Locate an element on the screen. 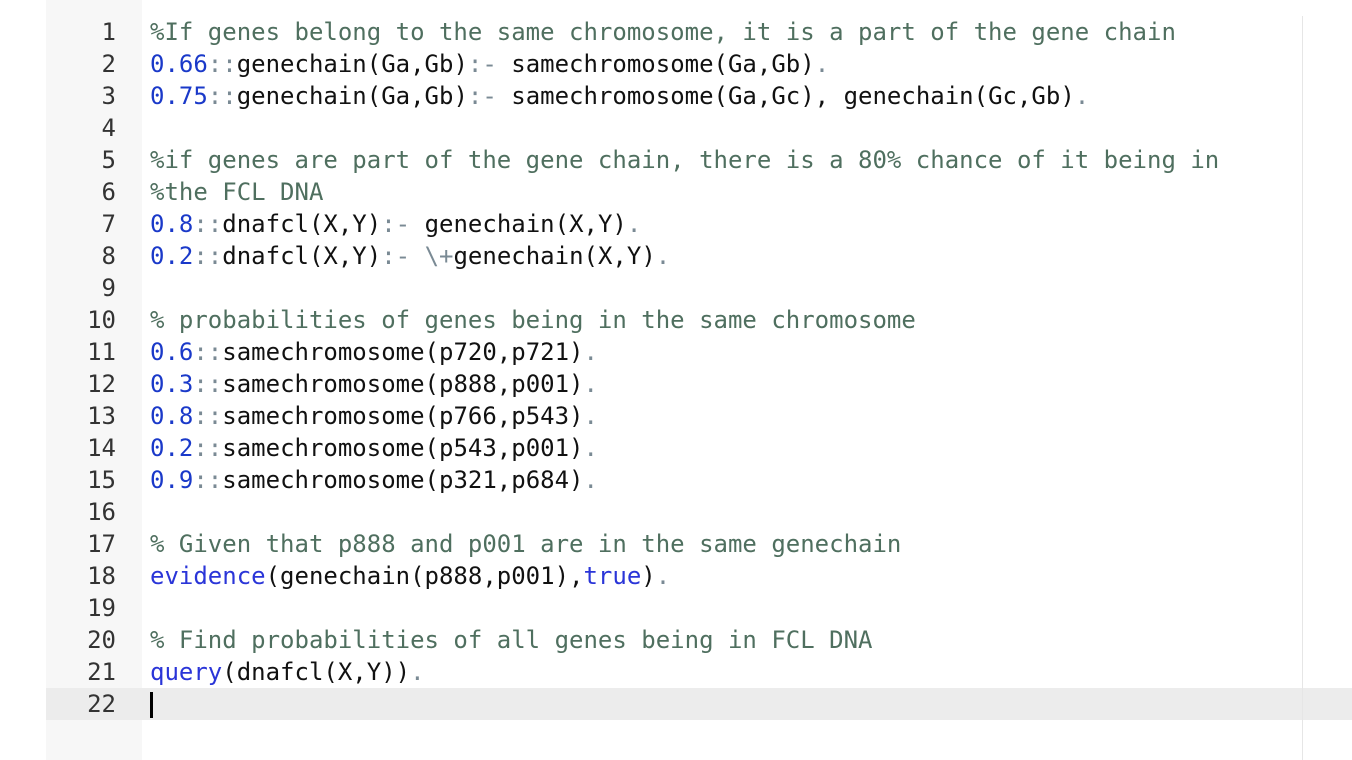 Image resolution: width=1352 pixels, height=760 pixels. token-number: 0.6 is located at coordinates (172, 352).